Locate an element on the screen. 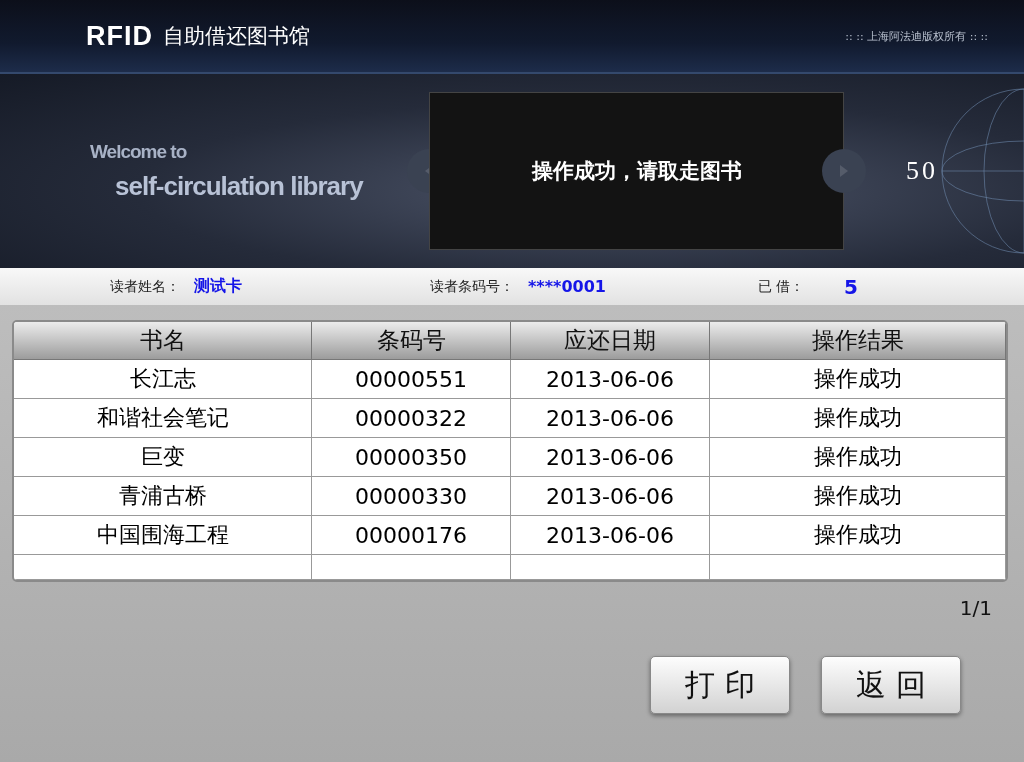  subtitle-text: self-circulation library is located at coordinates (239, 186).